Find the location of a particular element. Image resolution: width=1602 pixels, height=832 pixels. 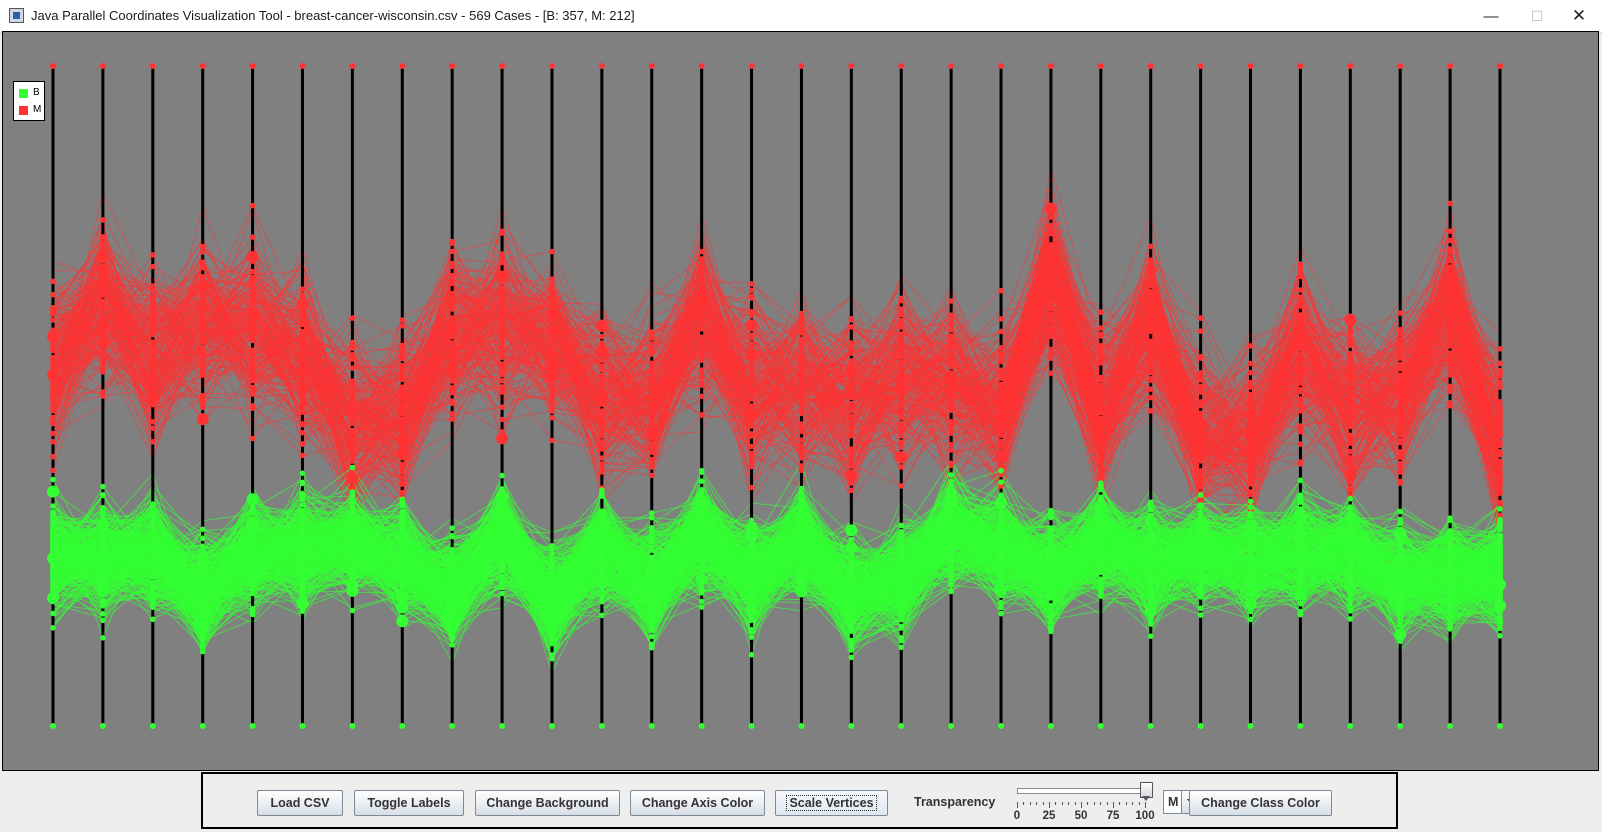

java-app-icon is located at coordinates (16, 15).